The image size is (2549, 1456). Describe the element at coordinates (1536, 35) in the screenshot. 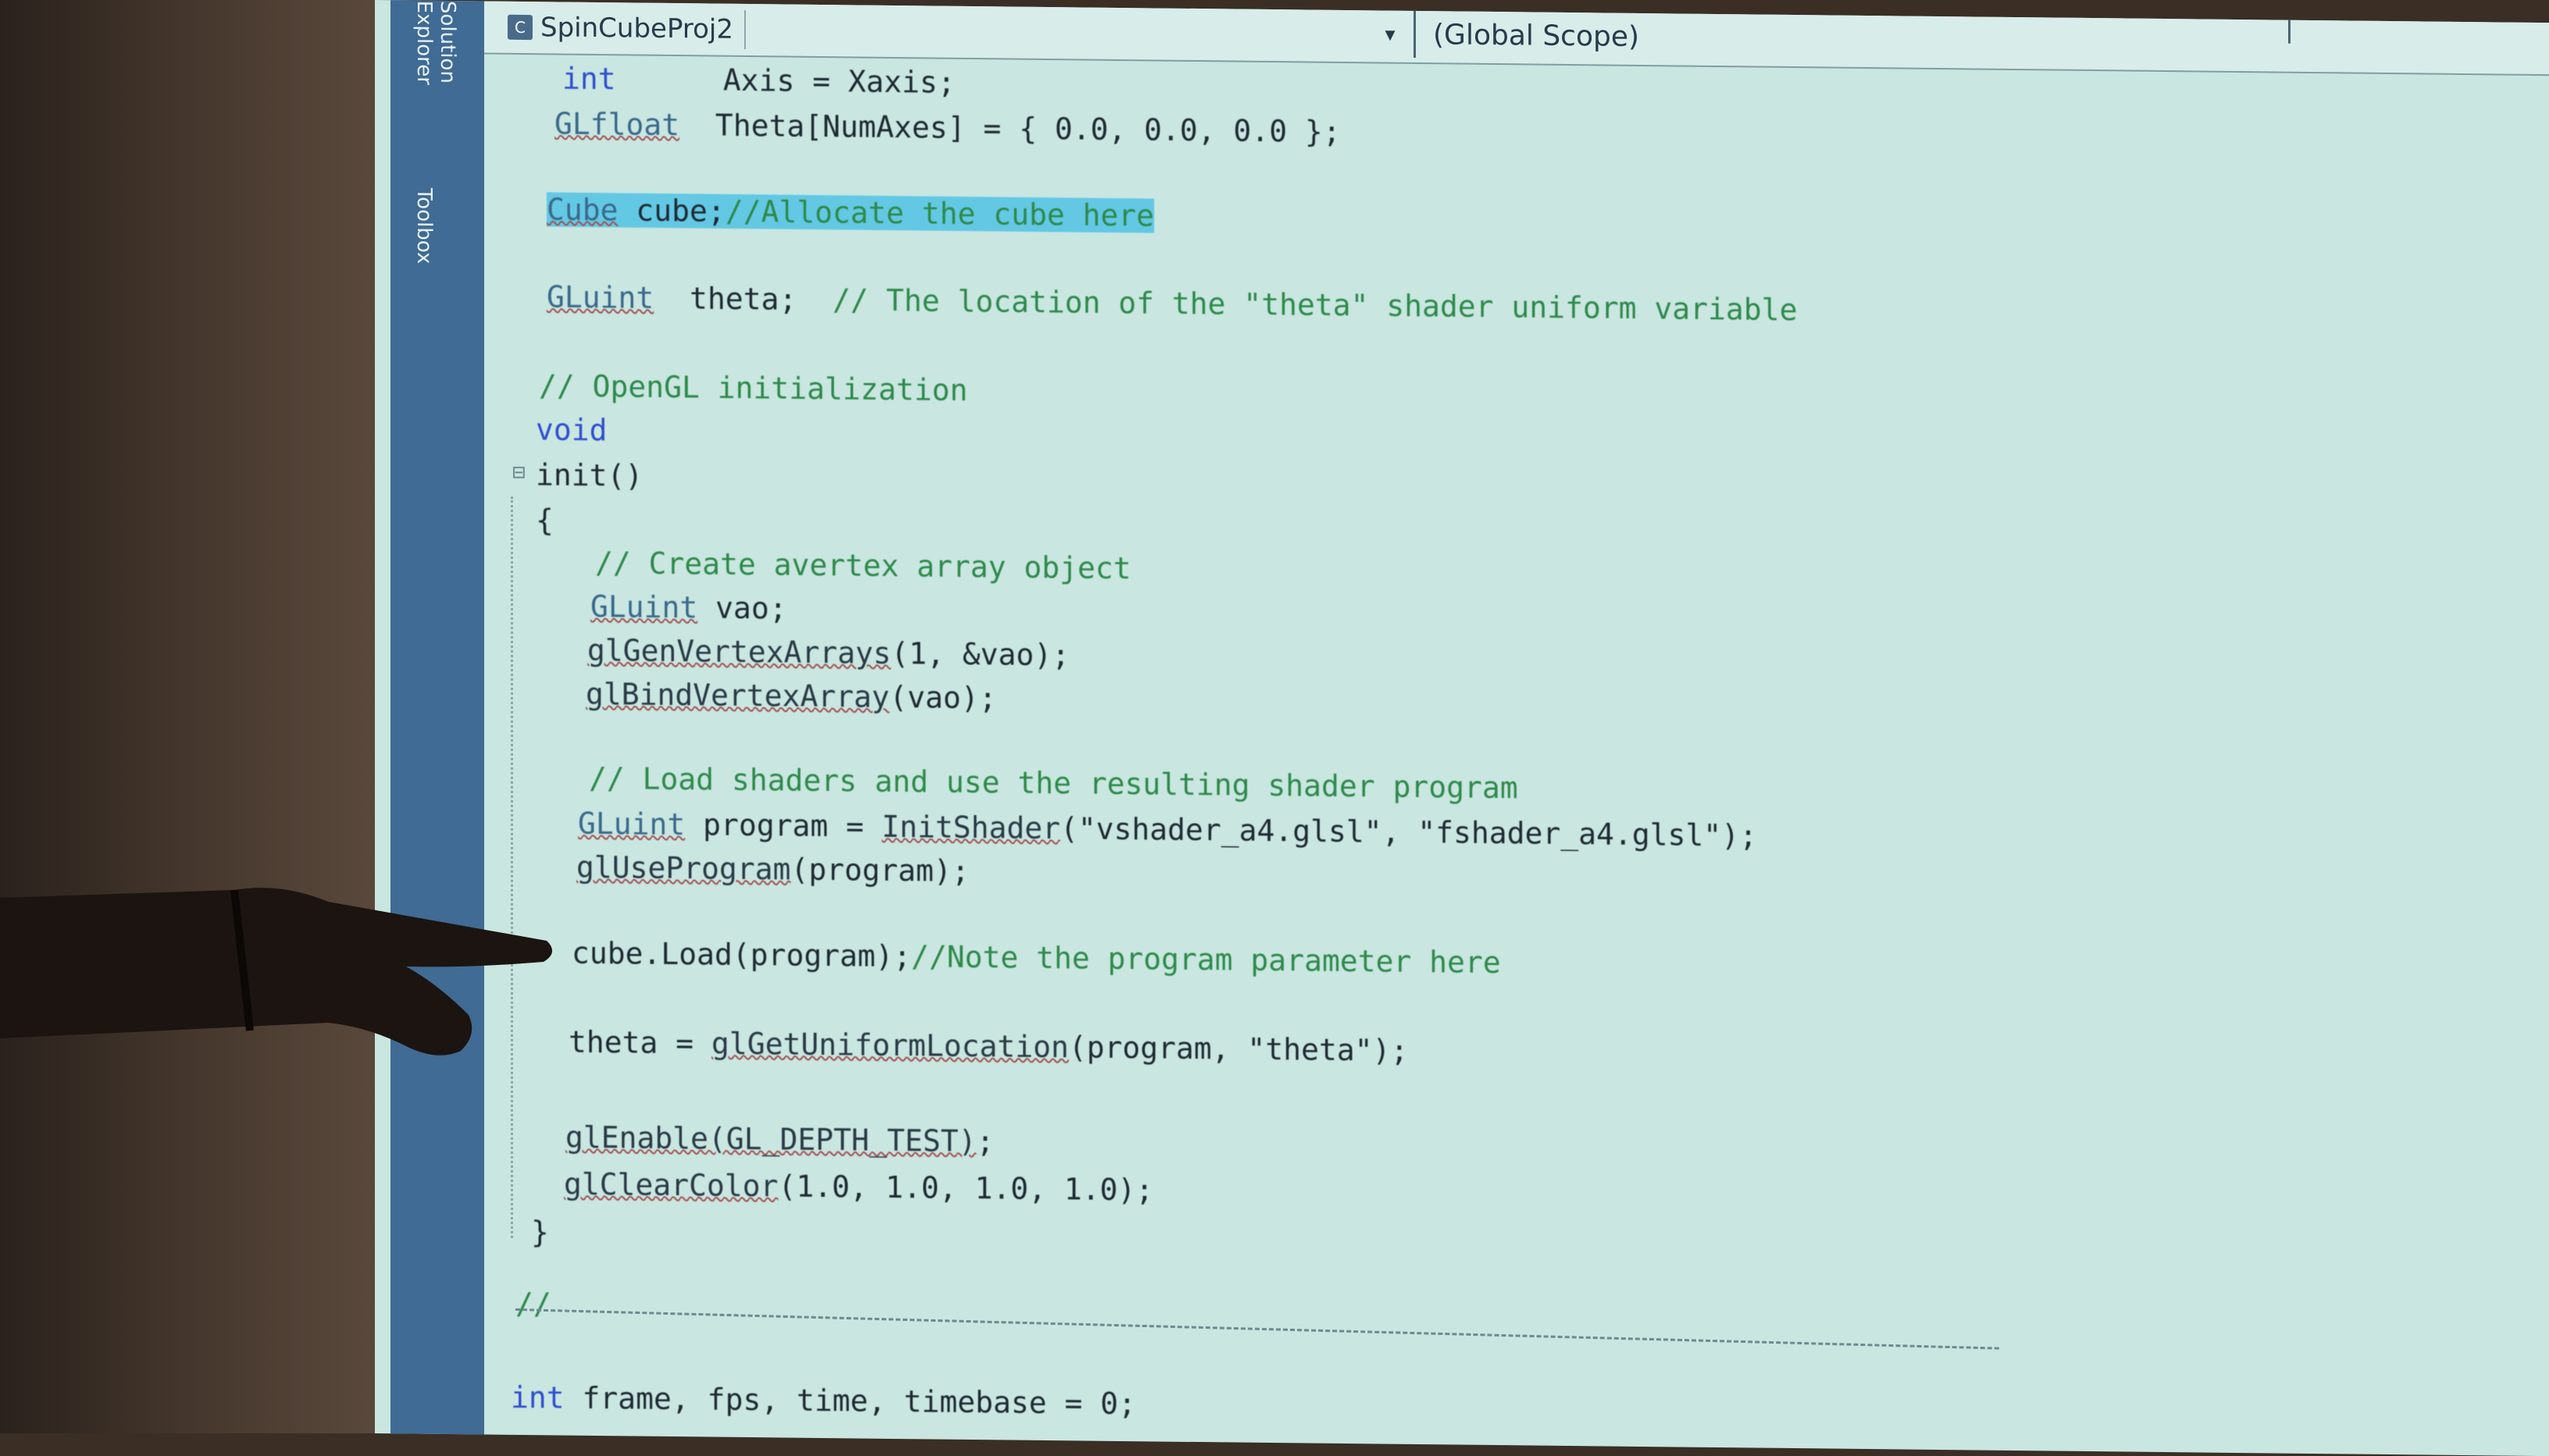

I see `scope-label: (Global Scope)` at that location.